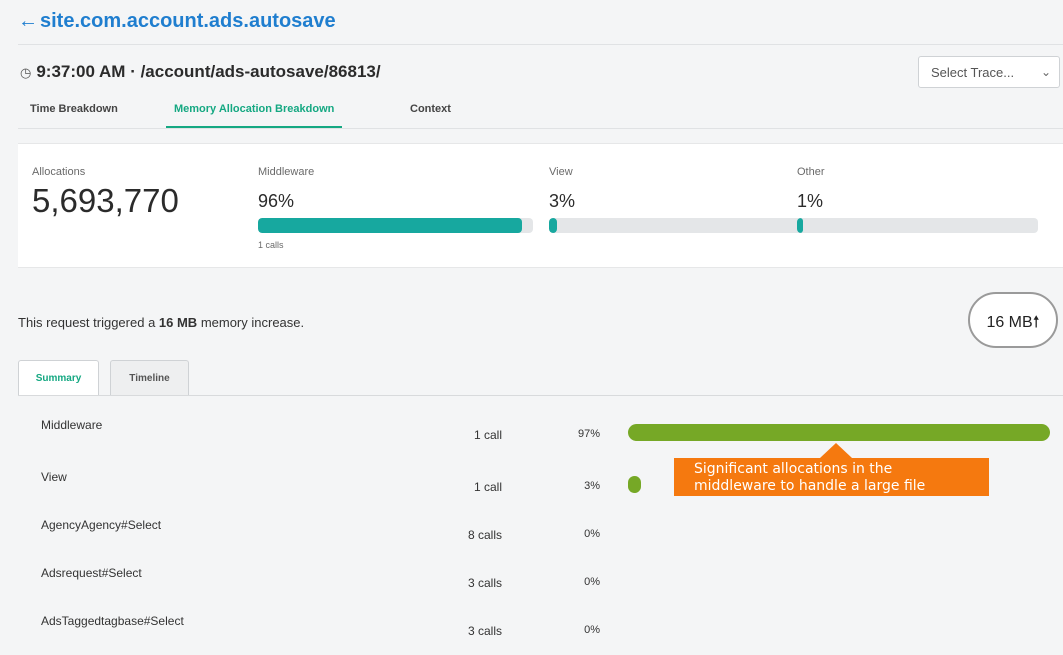  What do you see at coordinates (88, 322) in the screenshot?
I see `increase-prefix: This request triggered a` at bounding box center [88, 322].